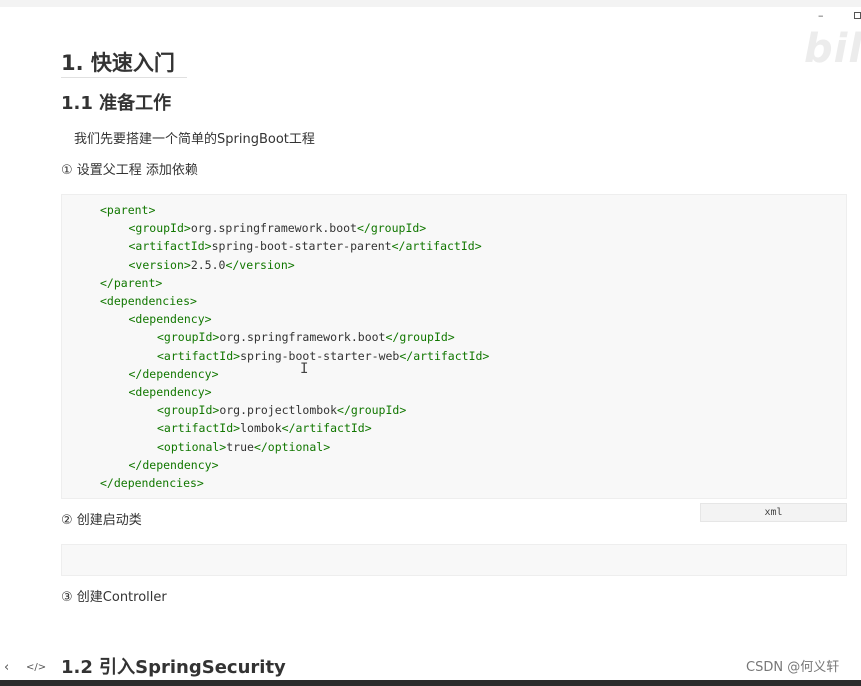 The height and width of the screenshot is (686, 861). I want to click on xml-tag: <version>, so click(159, 264).